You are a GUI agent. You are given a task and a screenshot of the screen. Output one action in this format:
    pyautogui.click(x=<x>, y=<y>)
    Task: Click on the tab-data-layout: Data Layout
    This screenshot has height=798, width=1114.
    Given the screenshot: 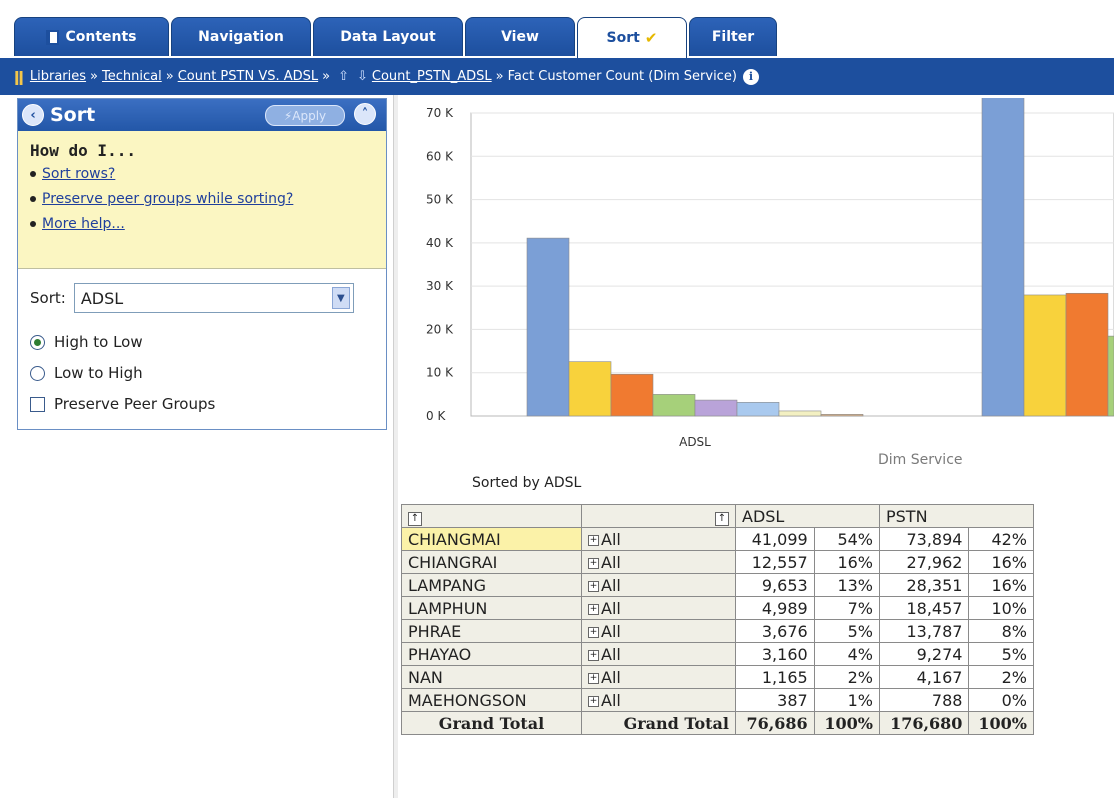 What is the action you would take?
    pyautogui.click(x=388, y=36)
    